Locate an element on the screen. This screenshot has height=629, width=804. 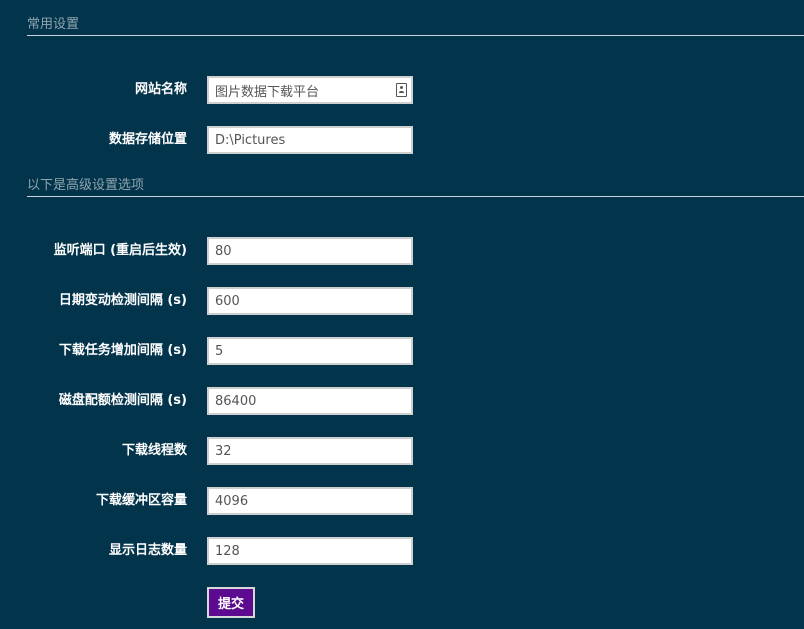
date-check-interval-field is located at coordinates (310, 301).